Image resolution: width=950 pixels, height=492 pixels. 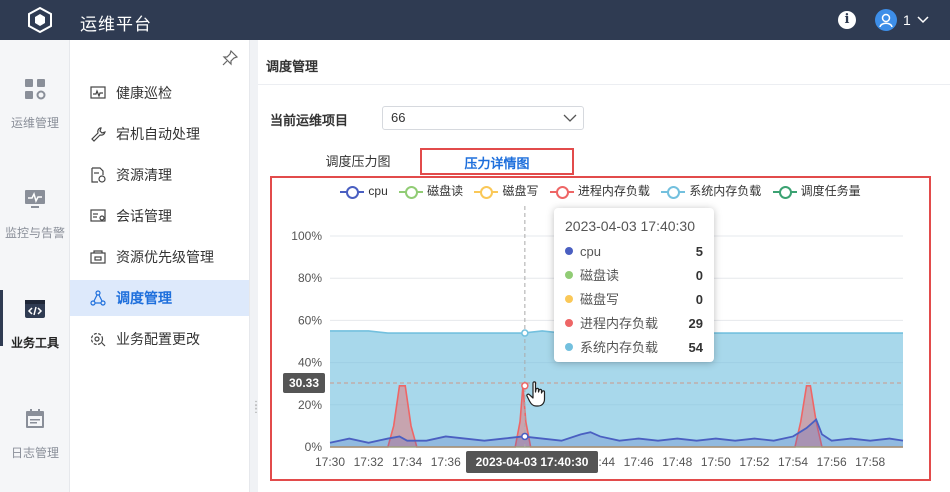 I want to click on legend-item-disk-write: 磁盘写, so click(x=506, y=190).